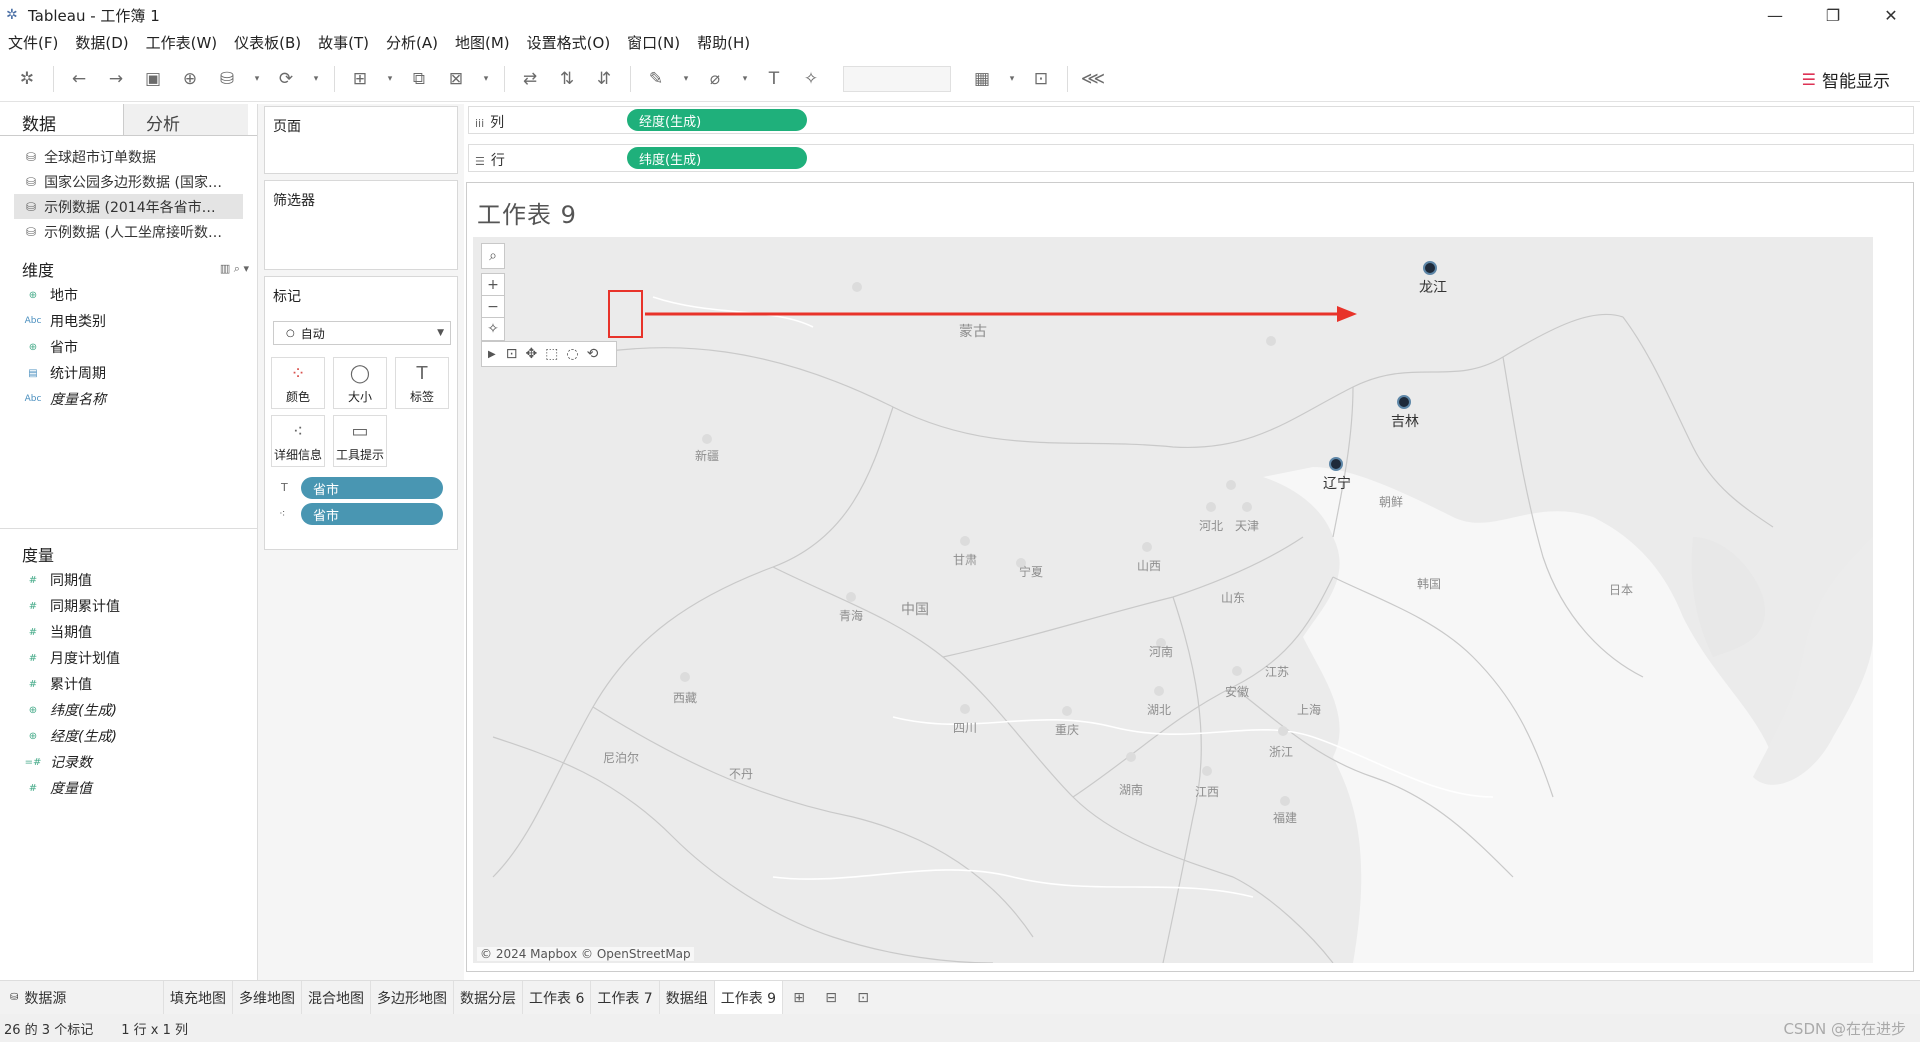  Describe the element at coordinates (717, 158) in the screenshot. I see `rows-pill-latitude: 纬度(生成)` at that location.